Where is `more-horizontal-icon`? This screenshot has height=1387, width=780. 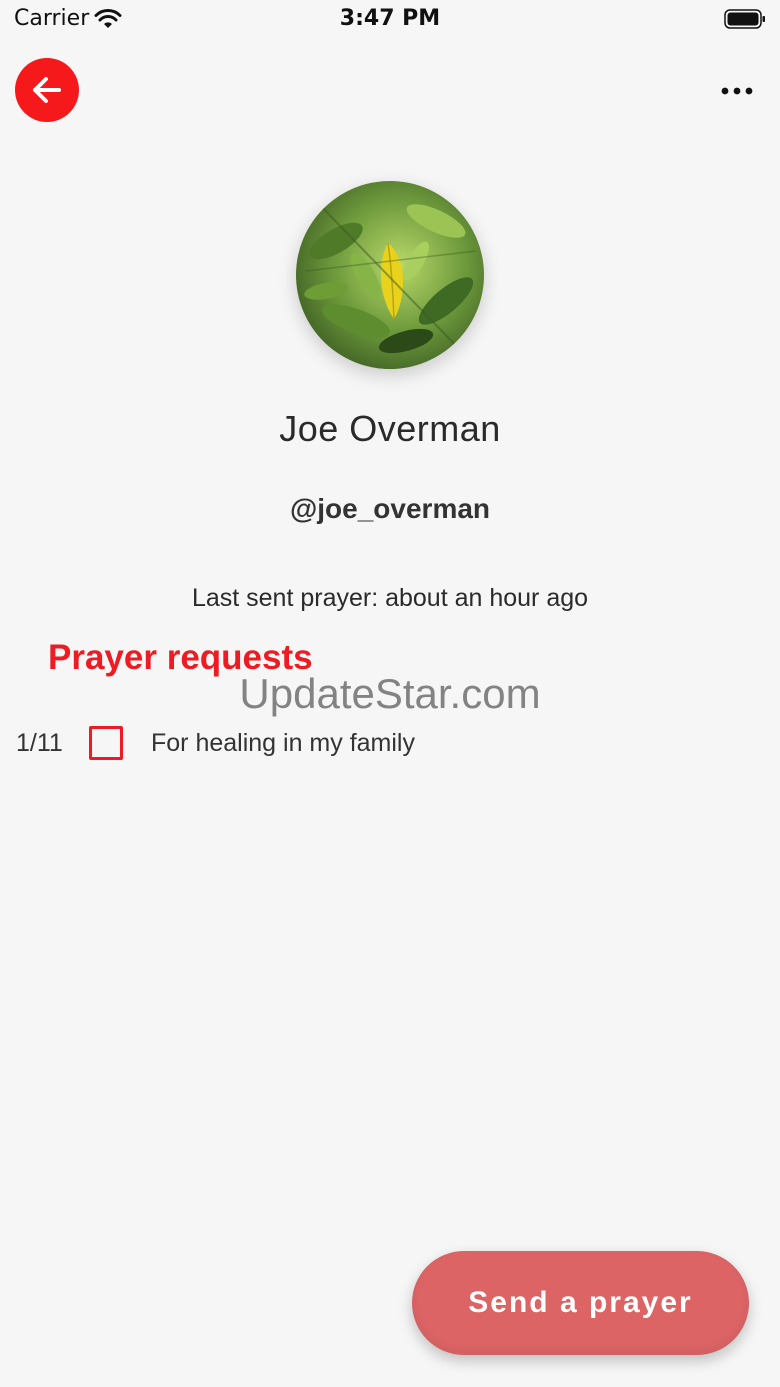
more-horizontal-icon is located at coordinates (737, 91).